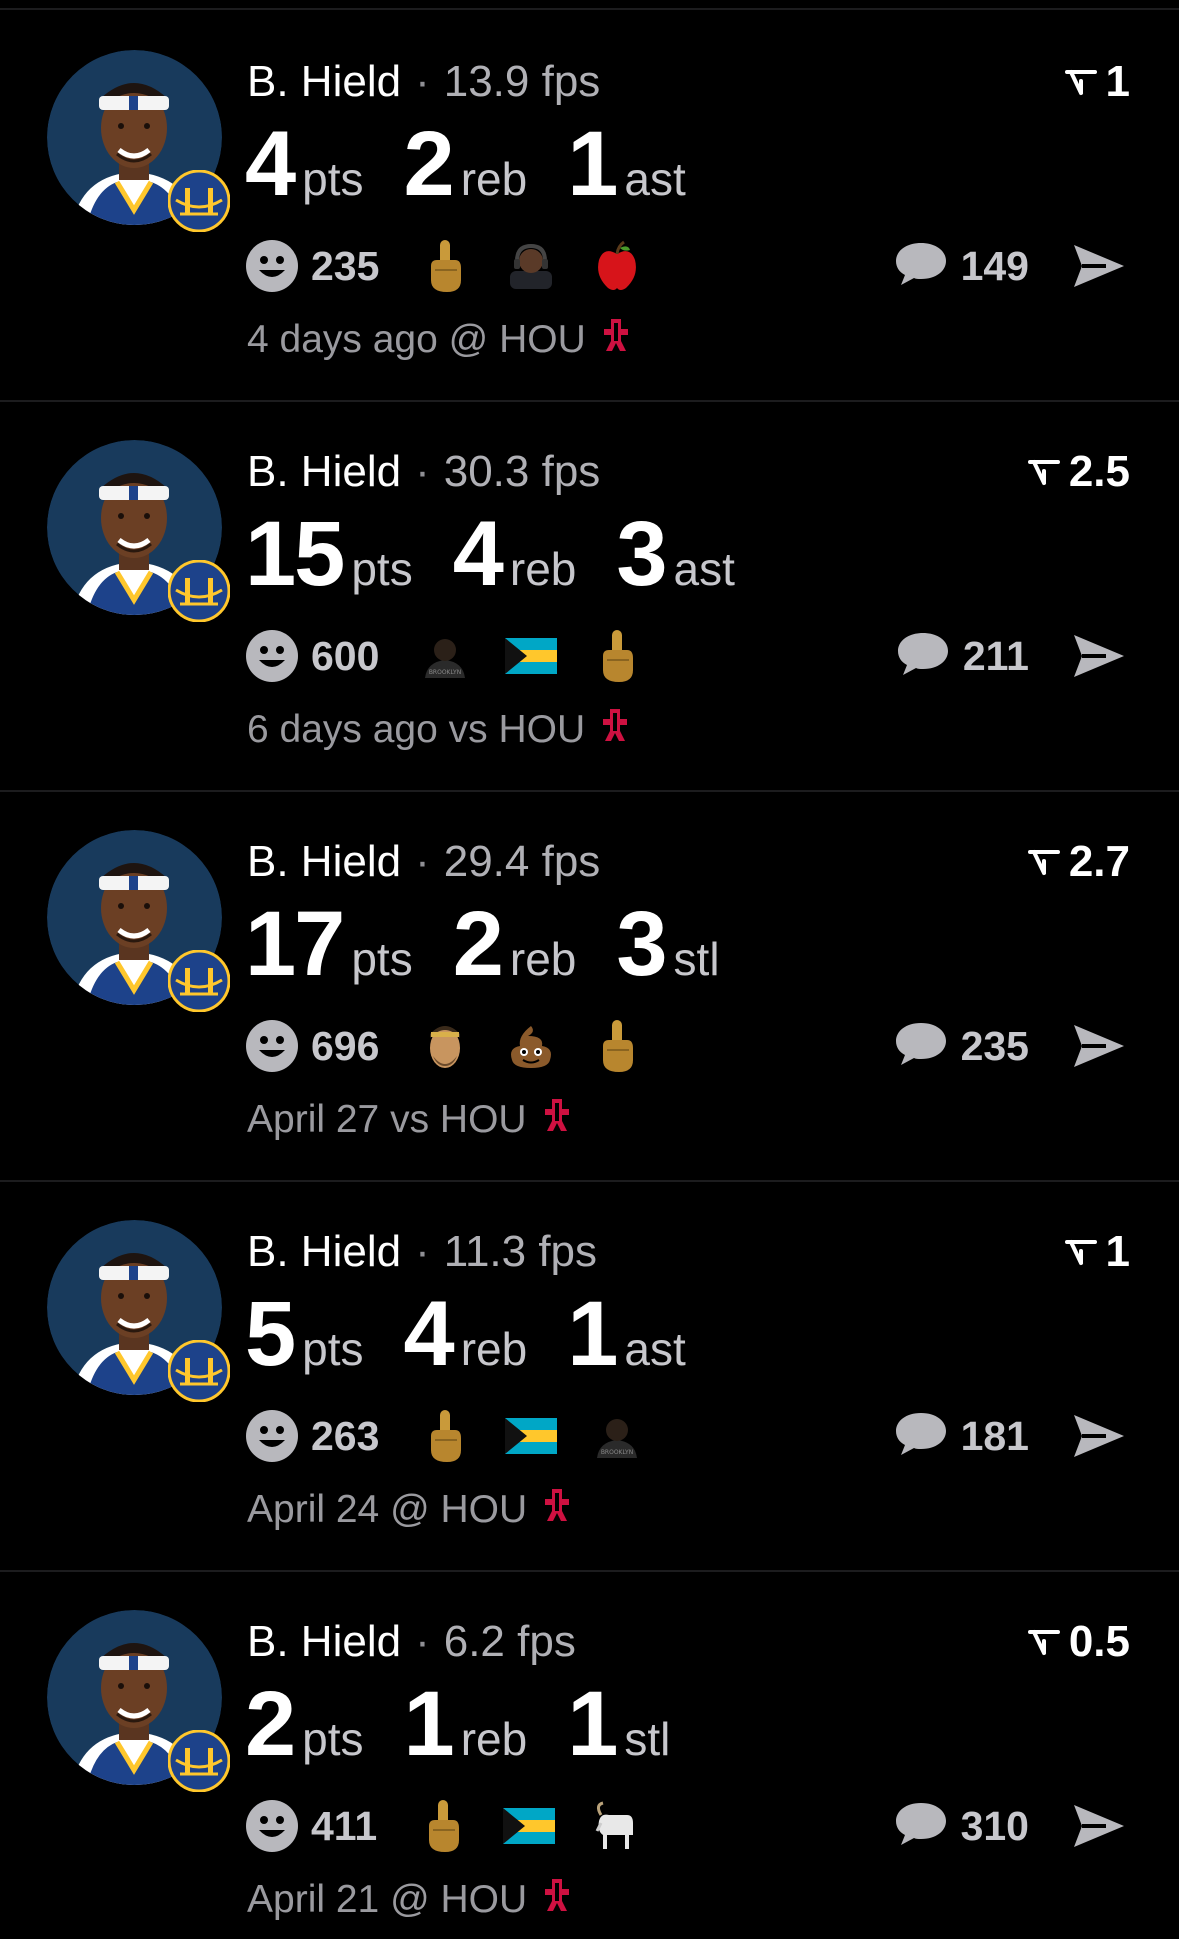 Image resolution: width=1179 pixels, height=1939 pixels. What do you see at coordinates (416, 729) in the screenshot?
I see `game-info: 6 days ago vs HOU` at bounding box center [416, 729].